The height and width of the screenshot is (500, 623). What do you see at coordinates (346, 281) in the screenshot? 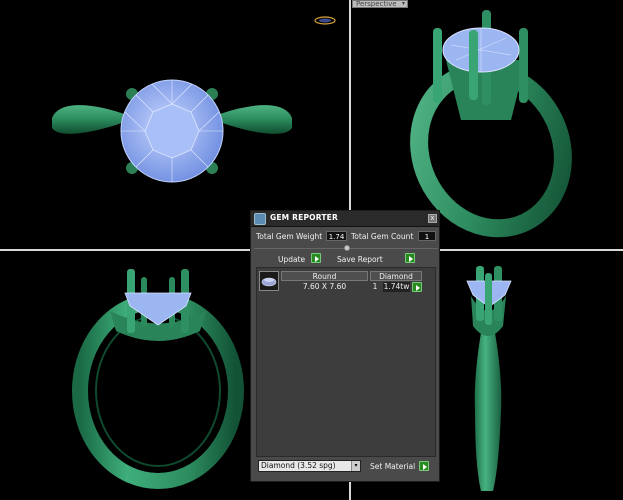
I see `gem-list-item: Round 7.60 X 7.60 Diamond 1 1.74tw` at bounding box center [346, 281].